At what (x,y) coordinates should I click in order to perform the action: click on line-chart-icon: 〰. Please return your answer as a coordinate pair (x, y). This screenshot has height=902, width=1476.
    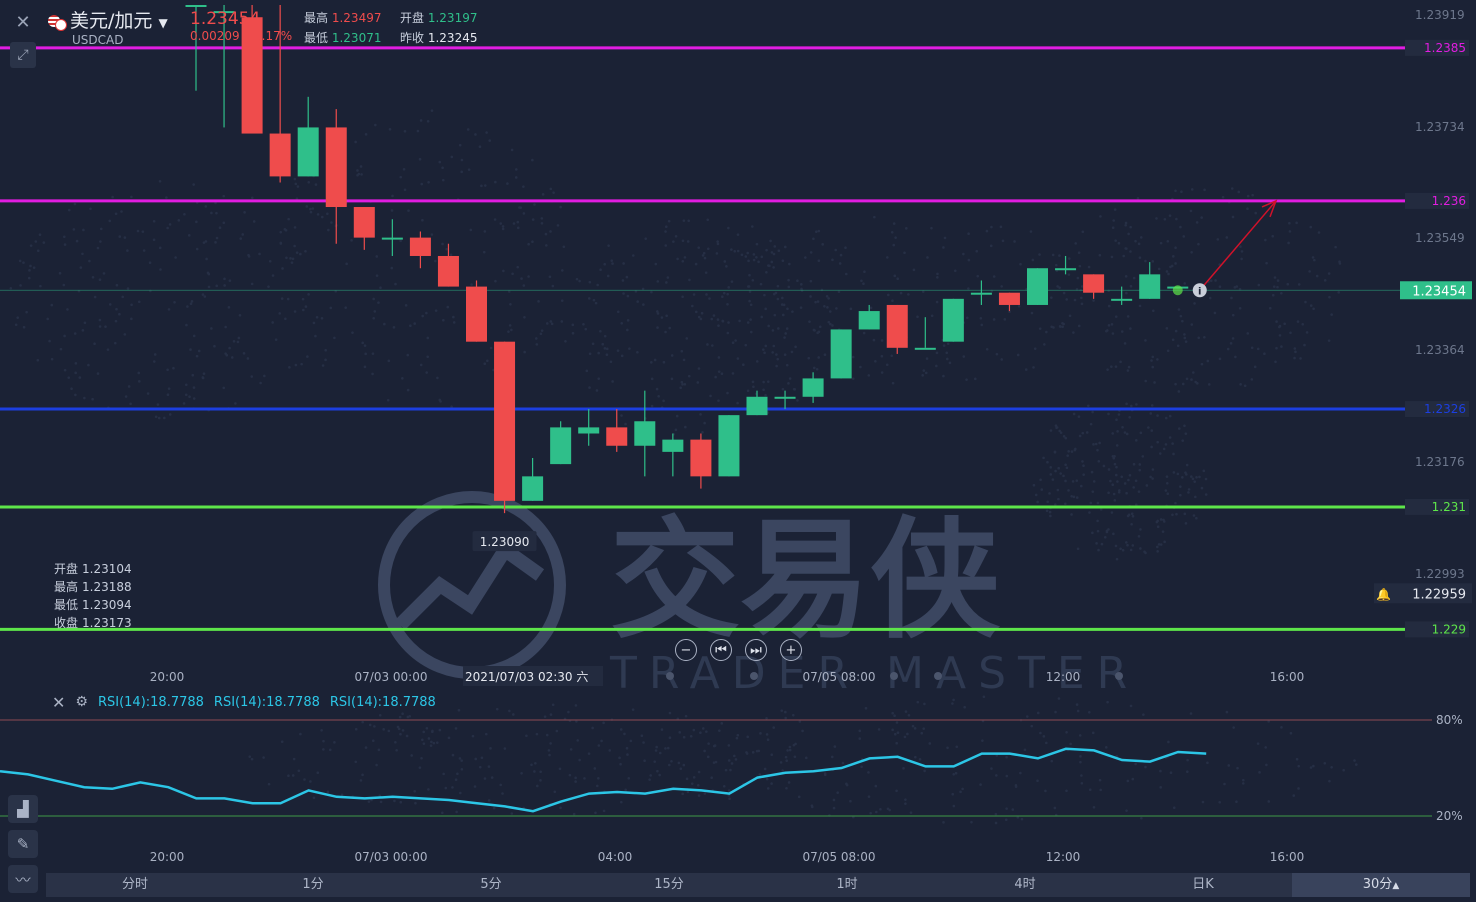
    Looking at the image, I should click on (23, 879).